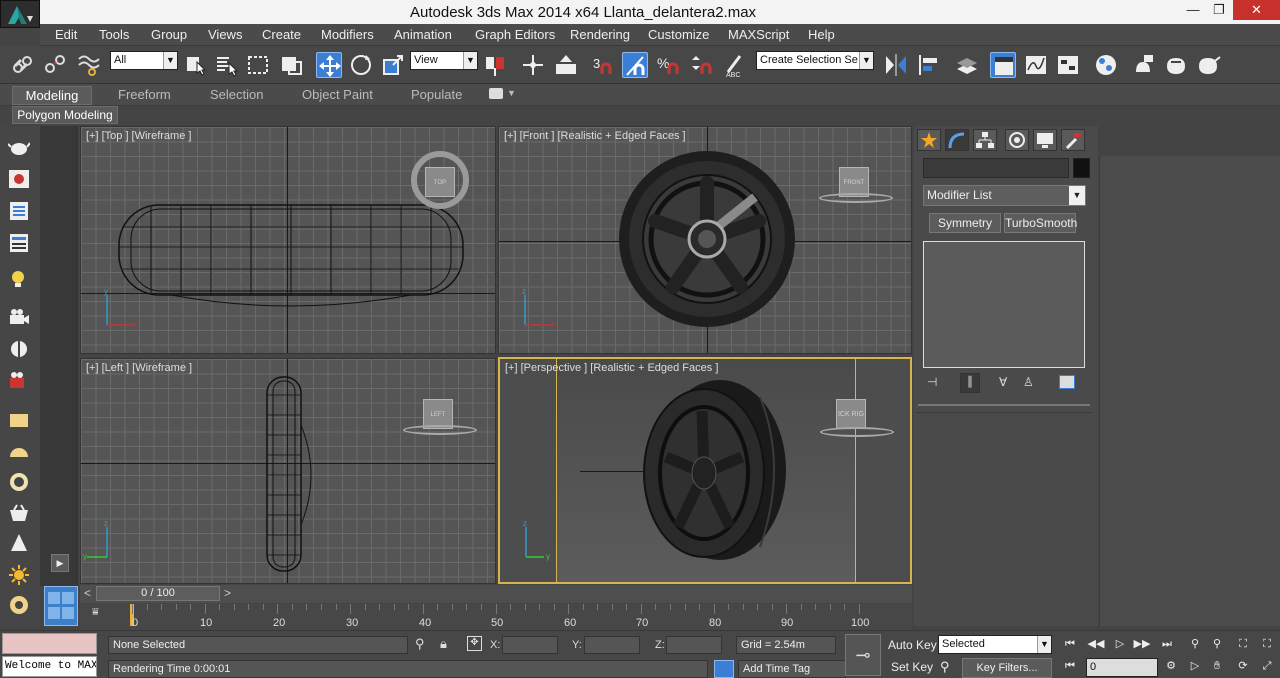 This screenshot has height=678, width=1280. Describe the element at coordinates (236, 94) in the screenshot. I see `tab-selection: Selection` at that location.